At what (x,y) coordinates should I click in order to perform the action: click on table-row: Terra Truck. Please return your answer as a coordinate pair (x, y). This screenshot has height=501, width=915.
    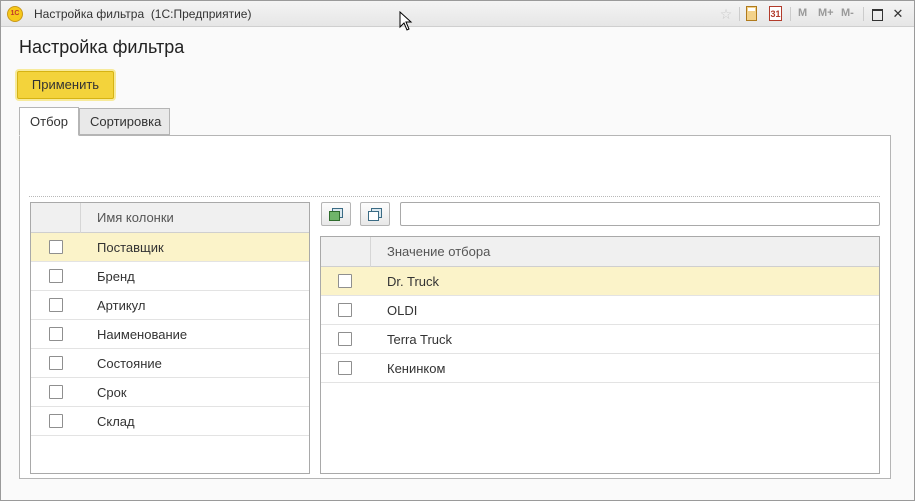
    Looking at the image, I should click on (600, 339).